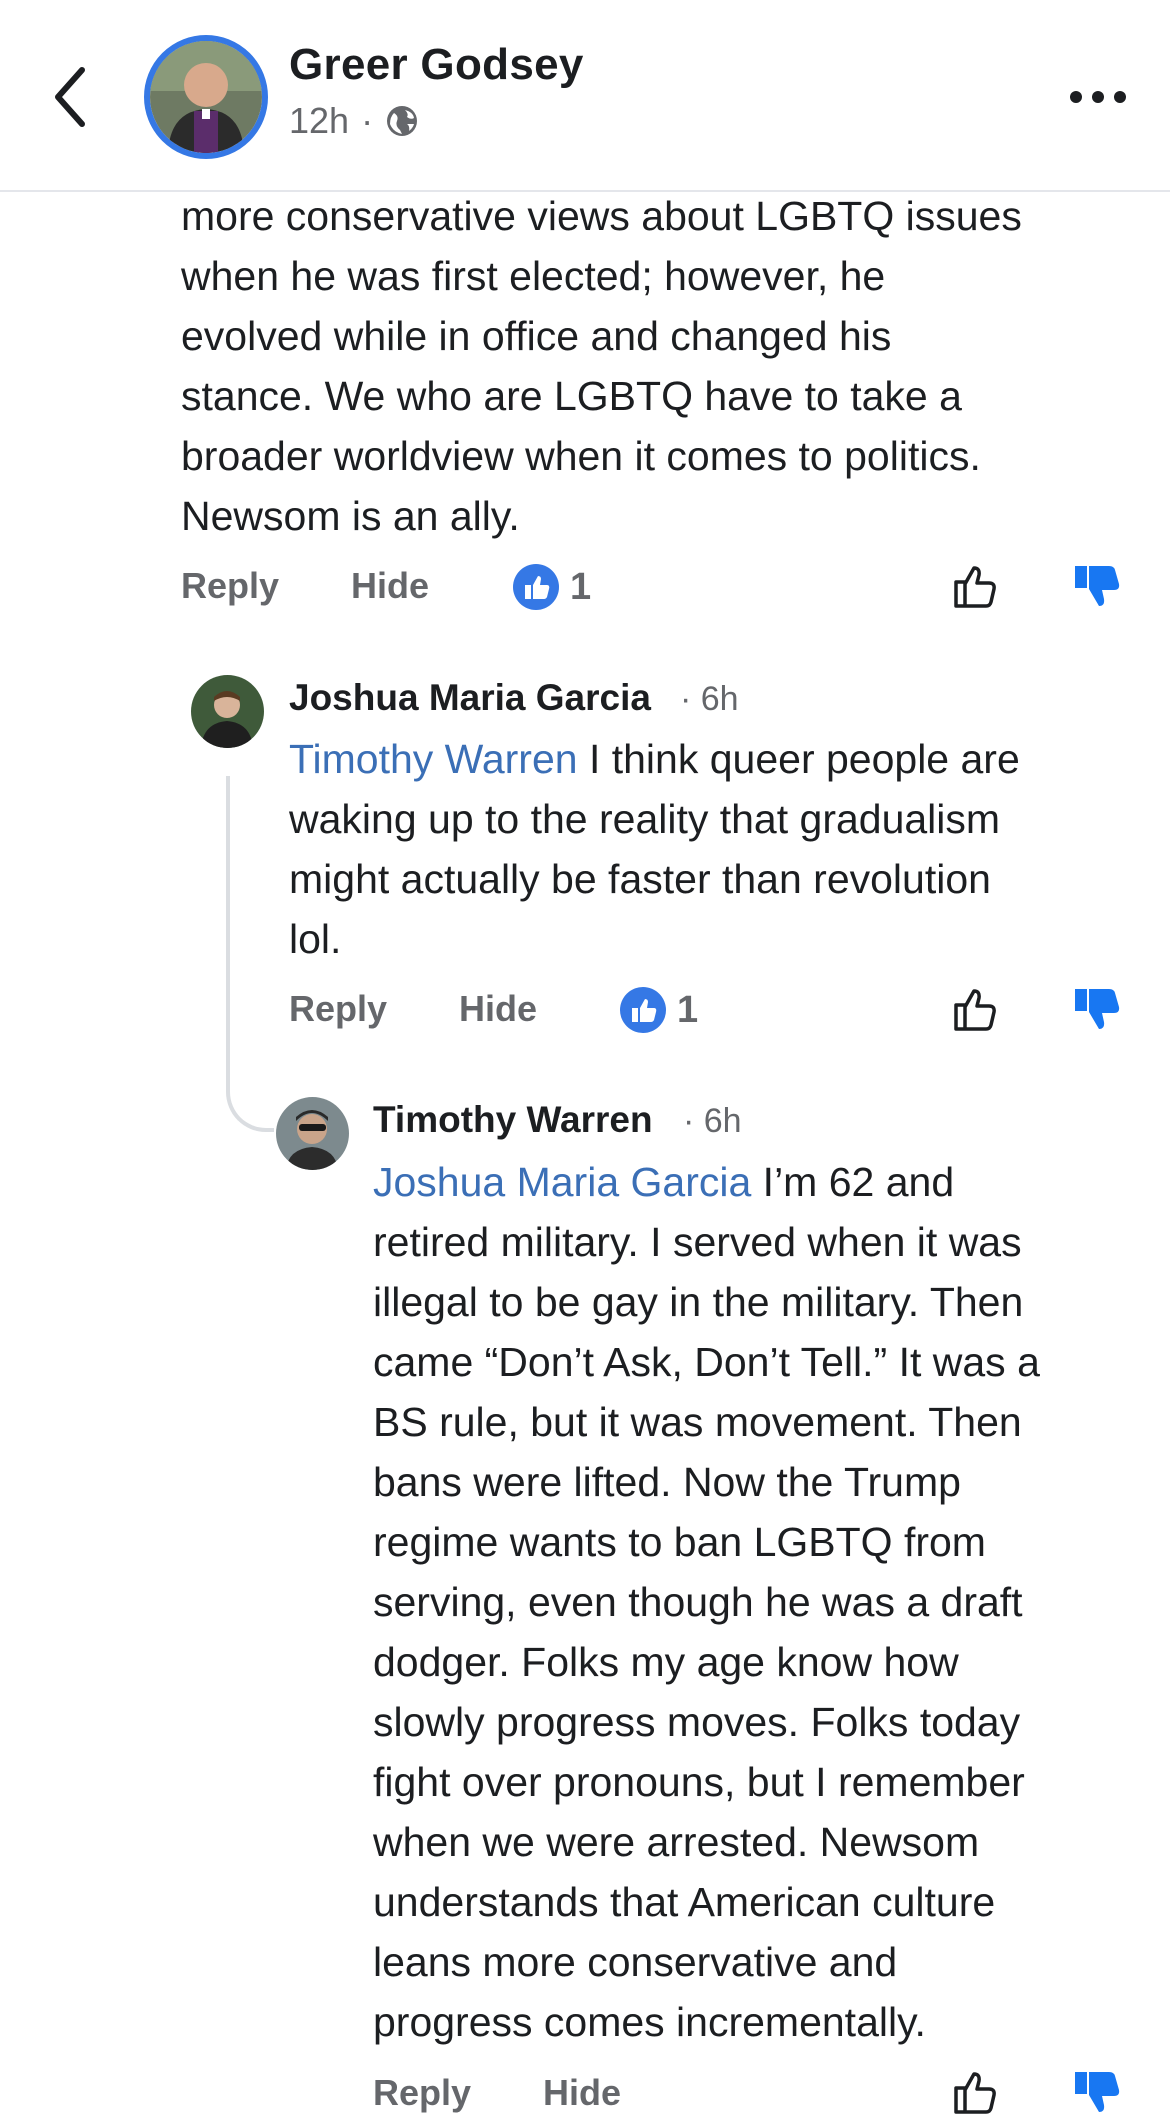 This screenshot has width=1170, height=2128. What do you see at coordinates (798, 759) in the screenshot?
I see `comment-line-text: I think queer people are` at bounding box center [798, 759].